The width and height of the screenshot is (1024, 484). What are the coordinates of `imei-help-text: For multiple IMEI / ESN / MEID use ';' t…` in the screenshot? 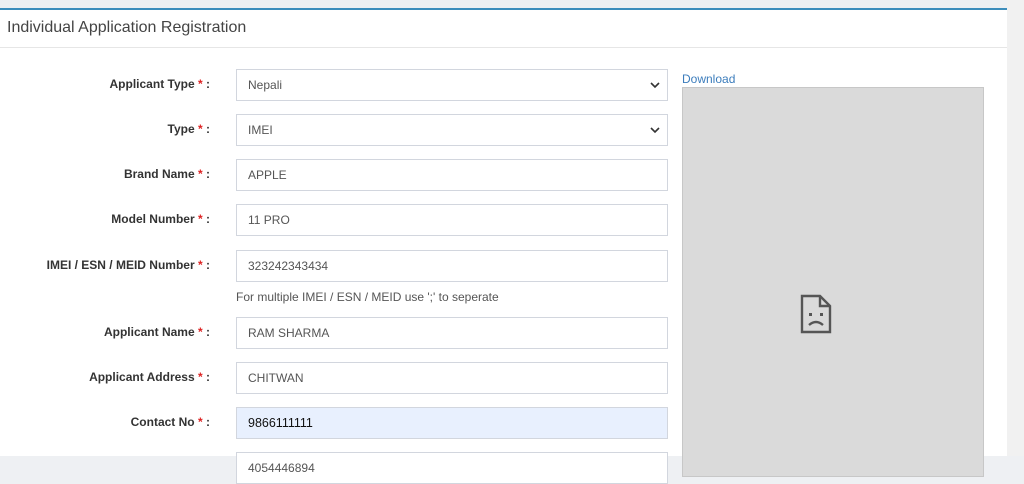 It's located at (367, 297).